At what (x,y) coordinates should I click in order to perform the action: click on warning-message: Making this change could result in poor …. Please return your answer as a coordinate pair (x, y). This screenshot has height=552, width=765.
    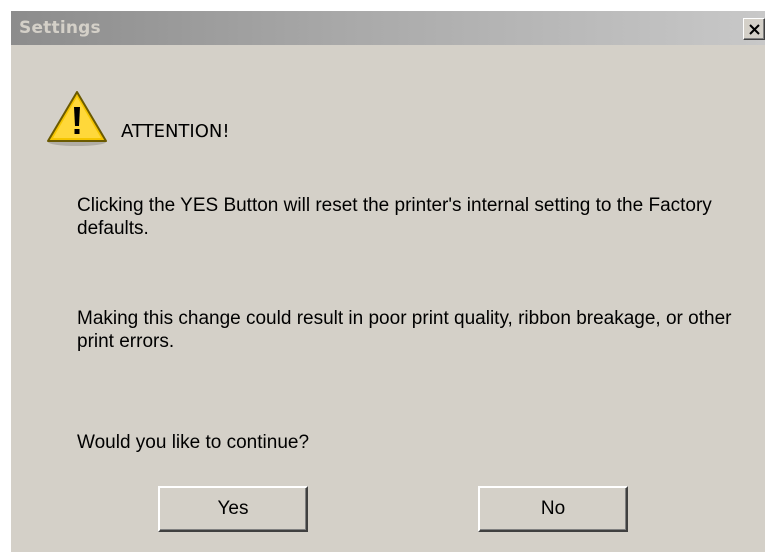
    Looking at the image, I should click on (404, 330).